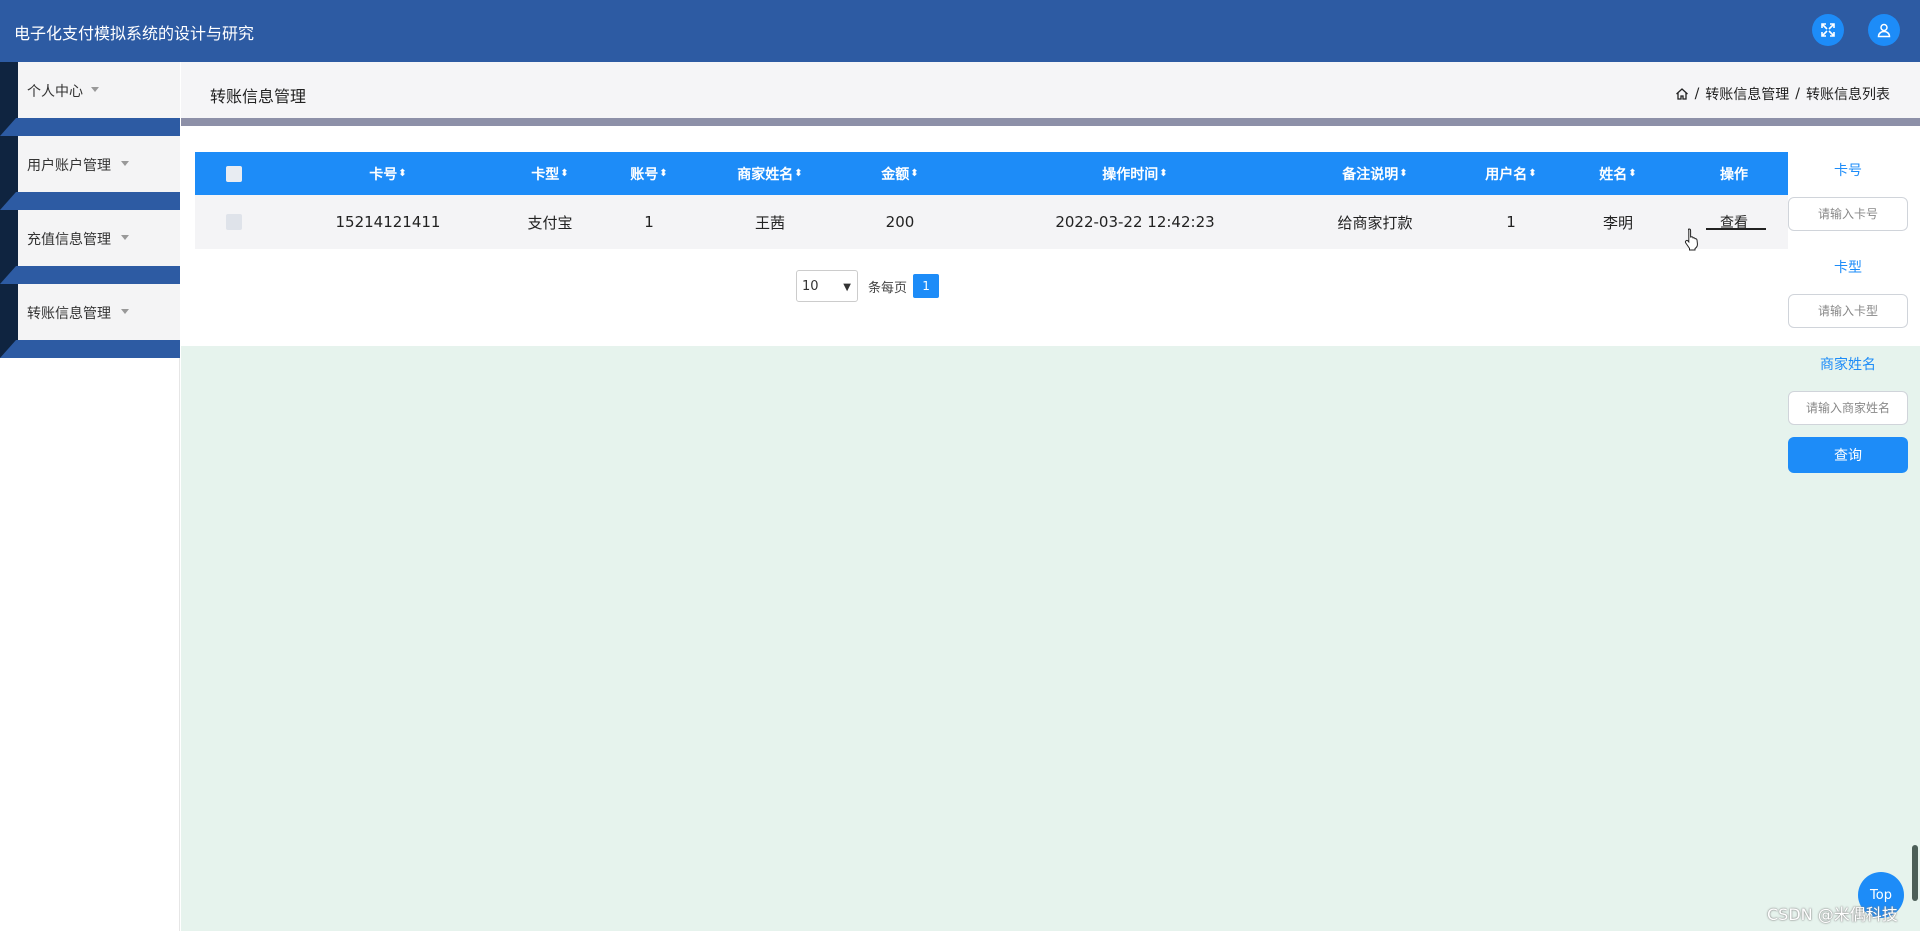  Describe the element at coordinates (888, 288) in the screenshot. I see `per-page-label: 条每页` at that location.